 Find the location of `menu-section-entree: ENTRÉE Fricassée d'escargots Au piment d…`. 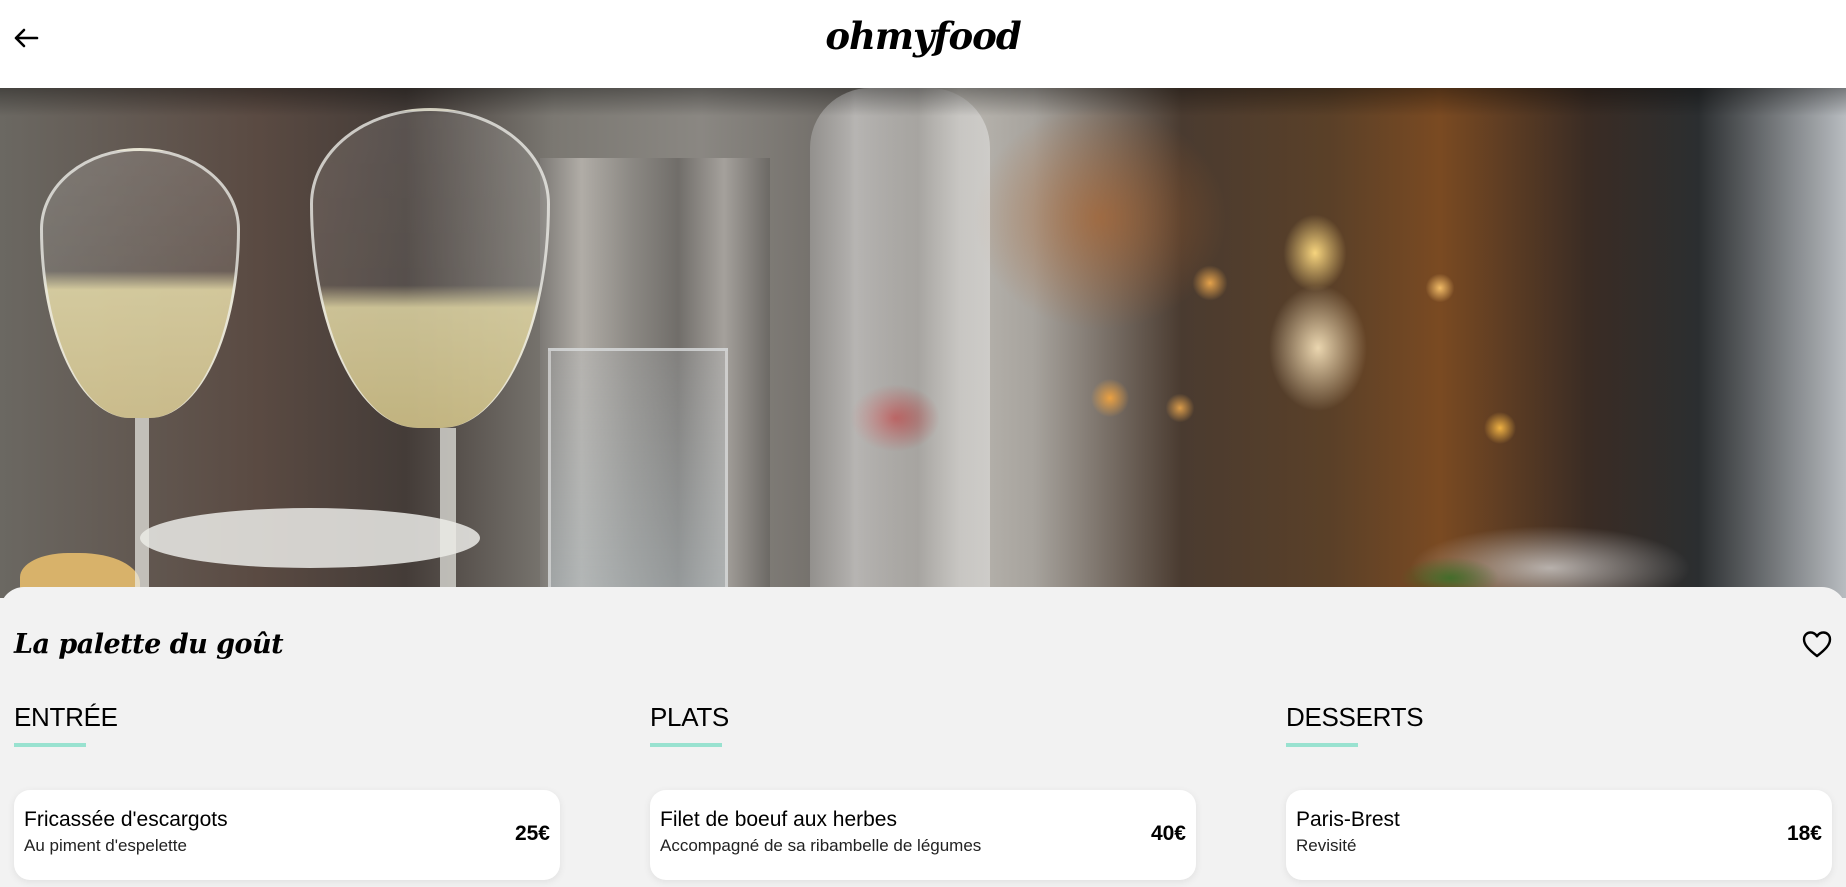

menu-section-entree: ENTRÉE Fricassée d'escargots Au piment d… is located at coordinates (288, 791).